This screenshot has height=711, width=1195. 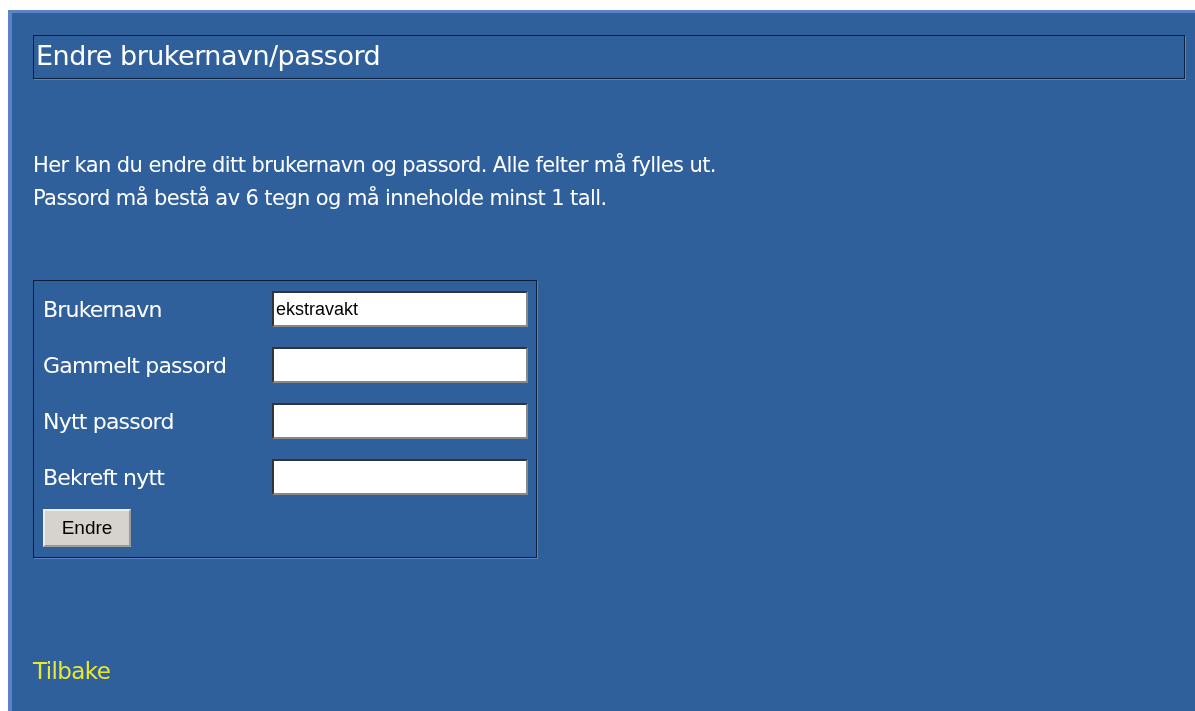 I want to click on intro-text: Her kan du endre ditt brukernavn og passord. Alle felter må fylles ut. Passord må bestå av 6 tegn og må inneholde minst 1 tall., so click(x=375, y=182).